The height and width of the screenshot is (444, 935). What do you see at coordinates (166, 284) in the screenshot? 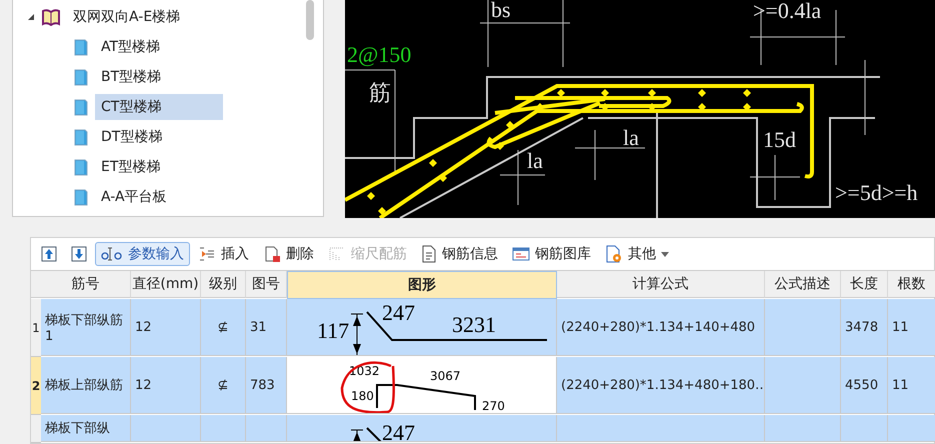
I see `column-header: 直径(mm)` at bounding box center [166, 284].